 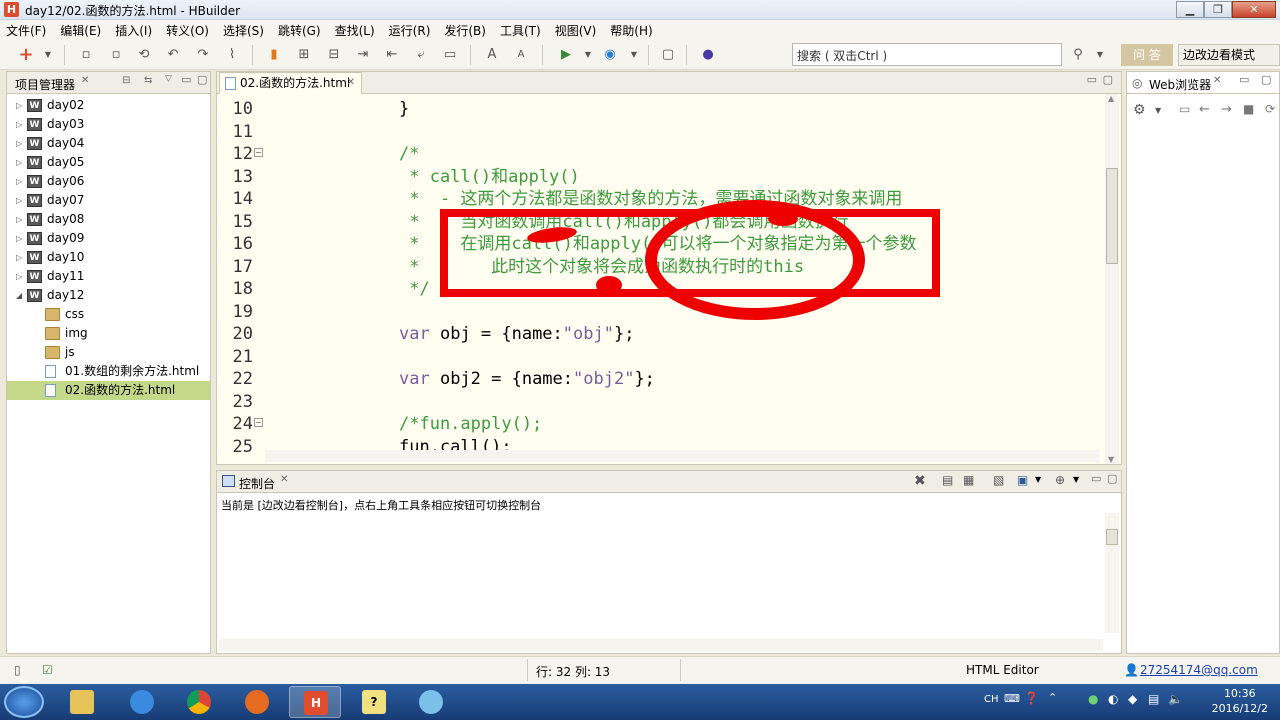 What do you see at coordinates (355, 30) in the screenshot?
I see `menu-find: 查找(L)` at bounding box center [355, 30].